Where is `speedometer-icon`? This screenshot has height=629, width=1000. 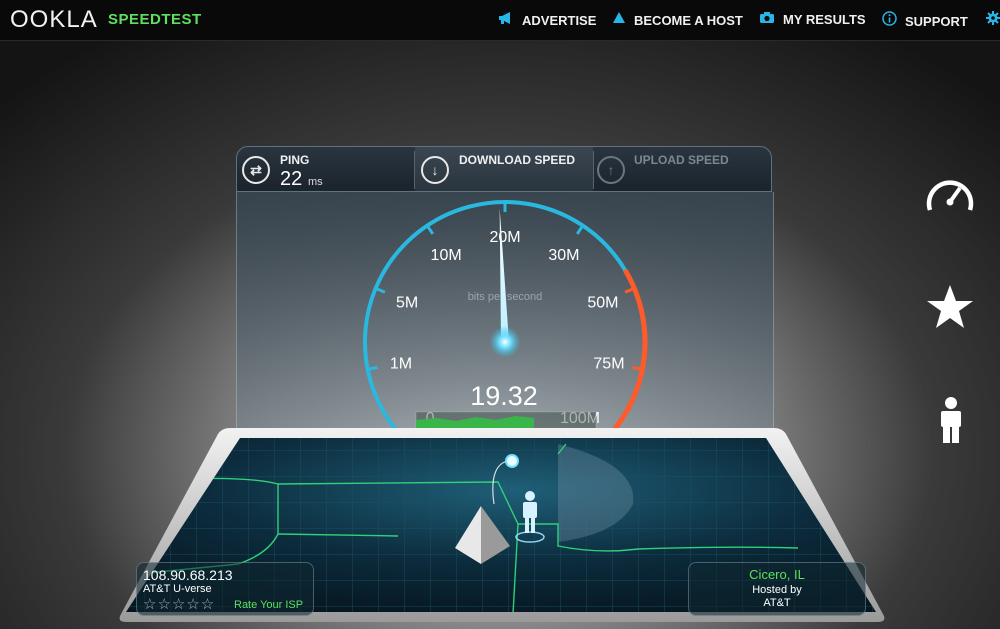
speedometer-icon is located at coordinates (950, 192).